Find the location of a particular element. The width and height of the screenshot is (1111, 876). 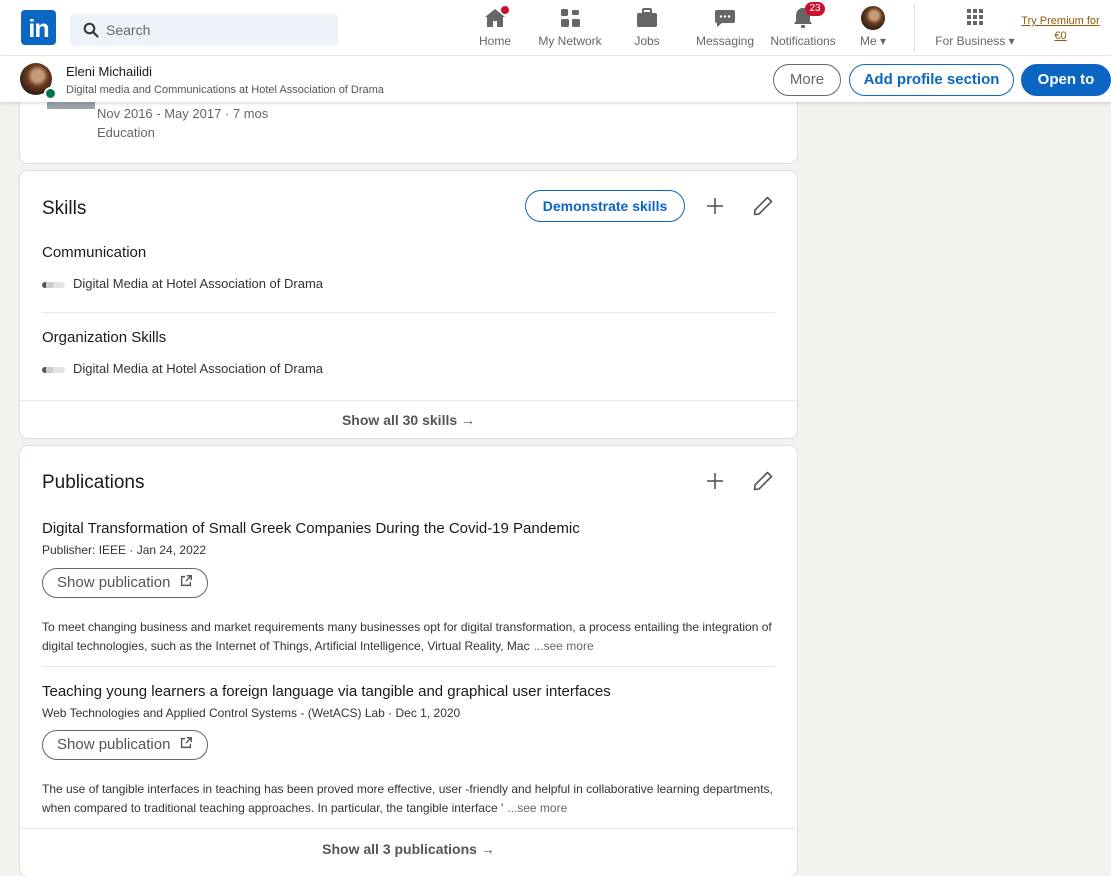

nav-notifications: 23 Notifications is located at coordinates (803, 25).